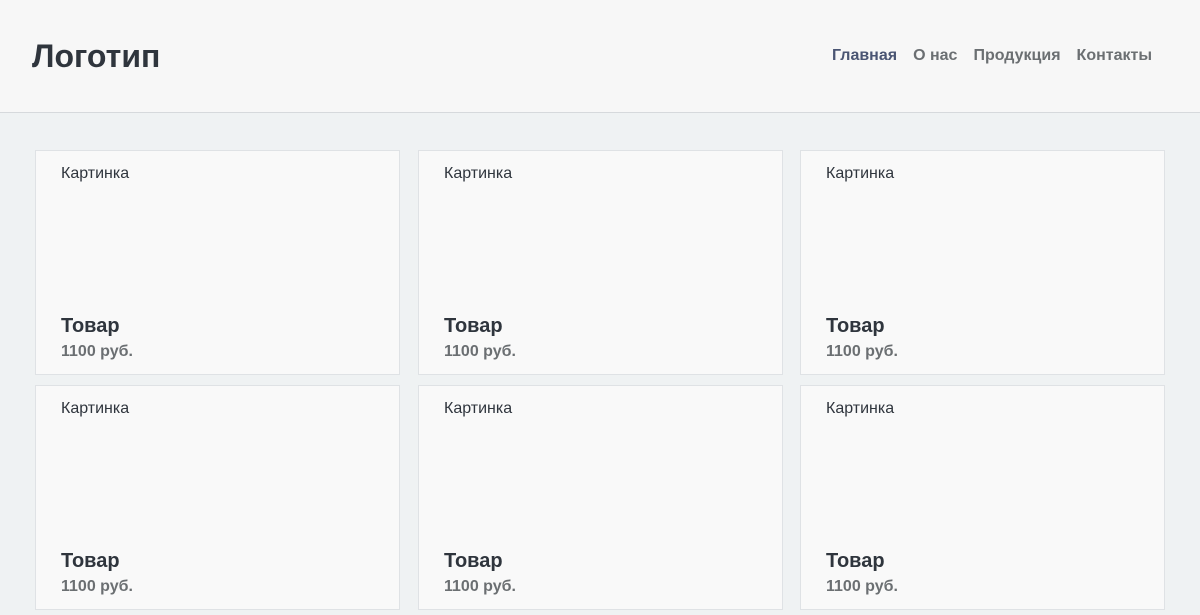 The image size is (1200, 615). I want to click on logo: Логотип, so click(96, 56).